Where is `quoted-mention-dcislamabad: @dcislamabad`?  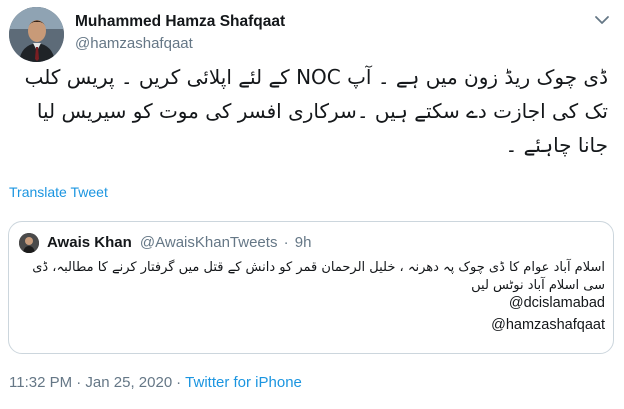
quoted-mention-dcislamabad: @dcislamabad is located at coordinates (557, 303).